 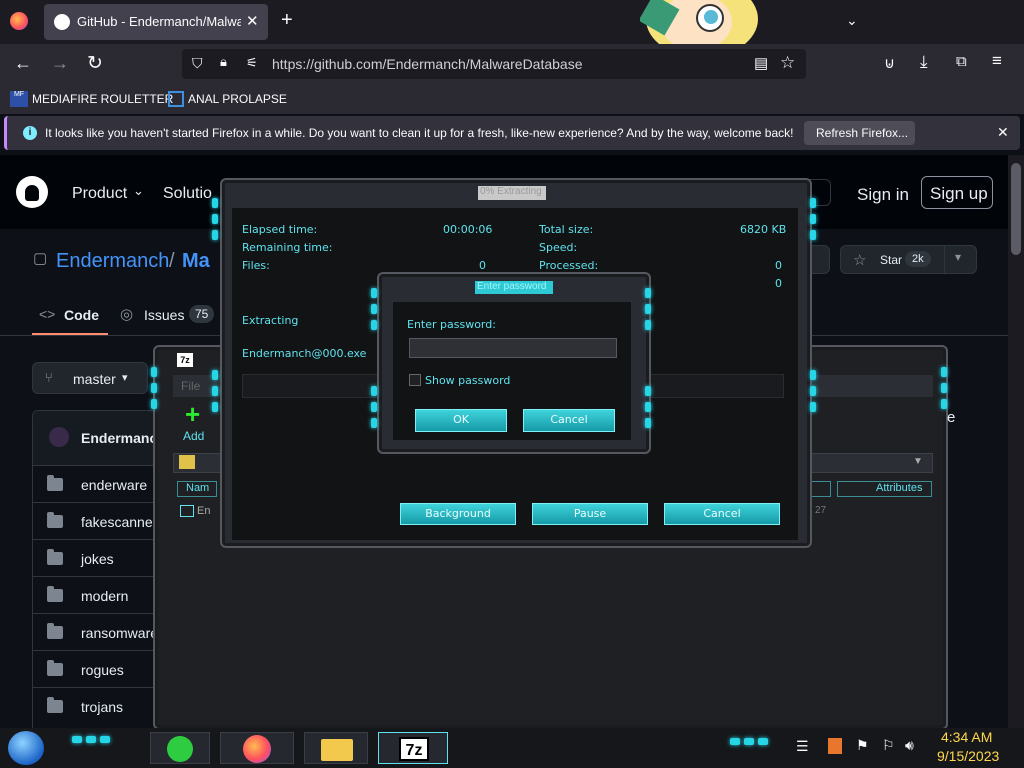 What do you see at coordinates (287, 20) in the screenshot?
I see `new-tab-icon: +` at bounding box center [287, 20].